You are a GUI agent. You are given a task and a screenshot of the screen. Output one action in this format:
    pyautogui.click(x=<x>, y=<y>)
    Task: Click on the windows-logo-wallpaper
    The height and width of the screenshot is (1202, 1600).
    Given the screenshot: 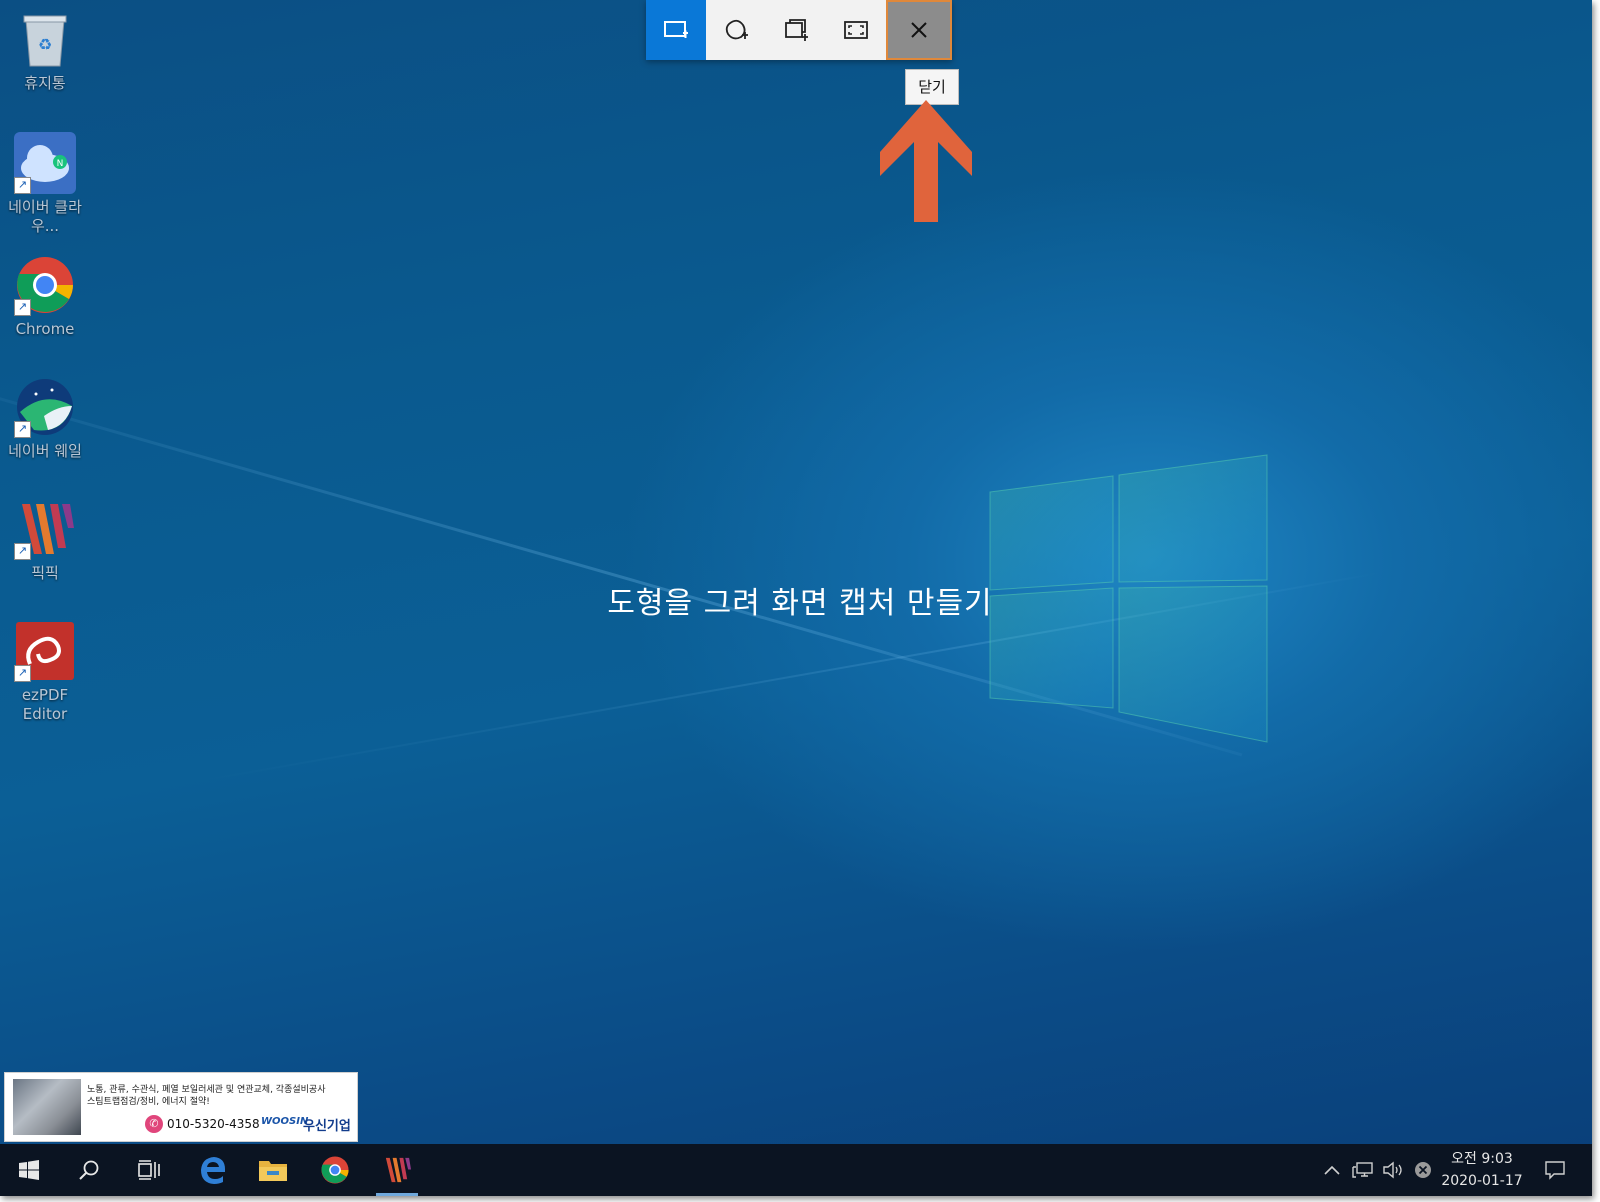 What is the action you would take?
    pyautogui.click(x=1128, y=598)
    